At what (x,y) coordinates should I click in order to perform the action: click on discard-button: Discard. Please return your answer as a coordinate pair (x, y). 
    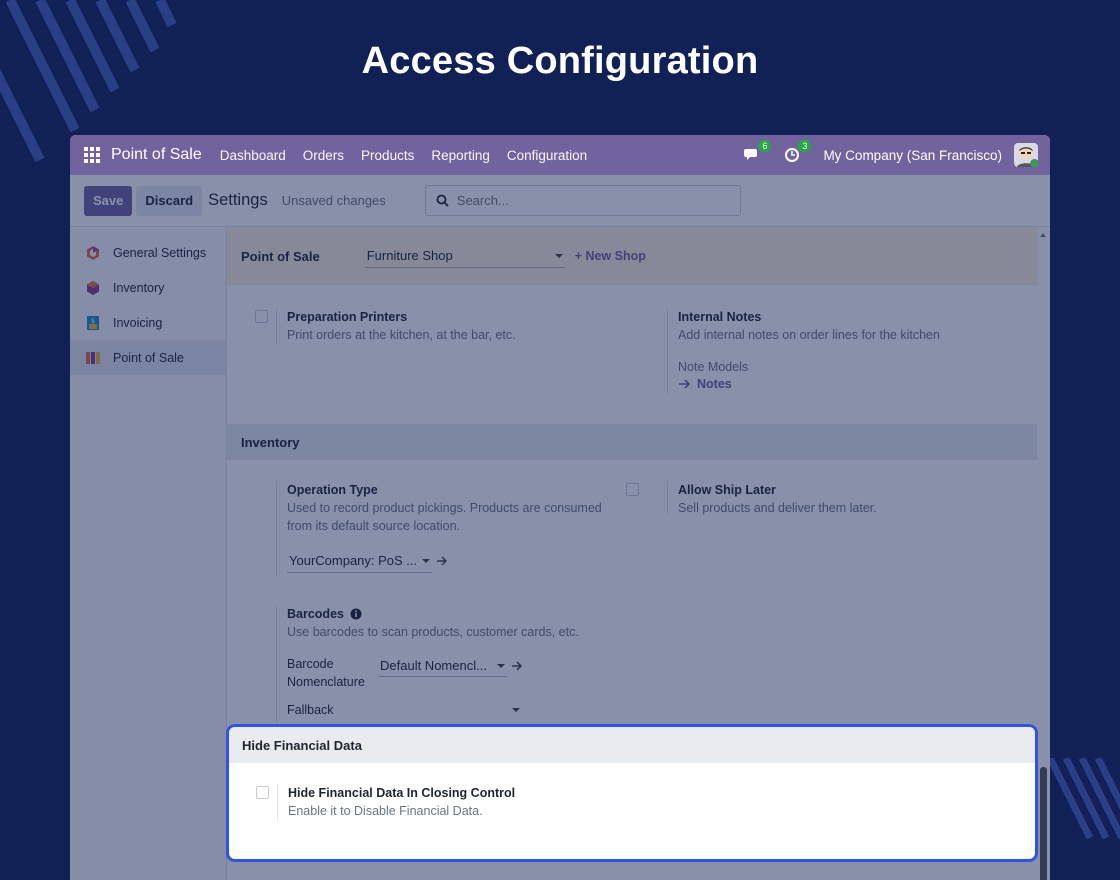
    Looking at the image, I should click on (169, 200).